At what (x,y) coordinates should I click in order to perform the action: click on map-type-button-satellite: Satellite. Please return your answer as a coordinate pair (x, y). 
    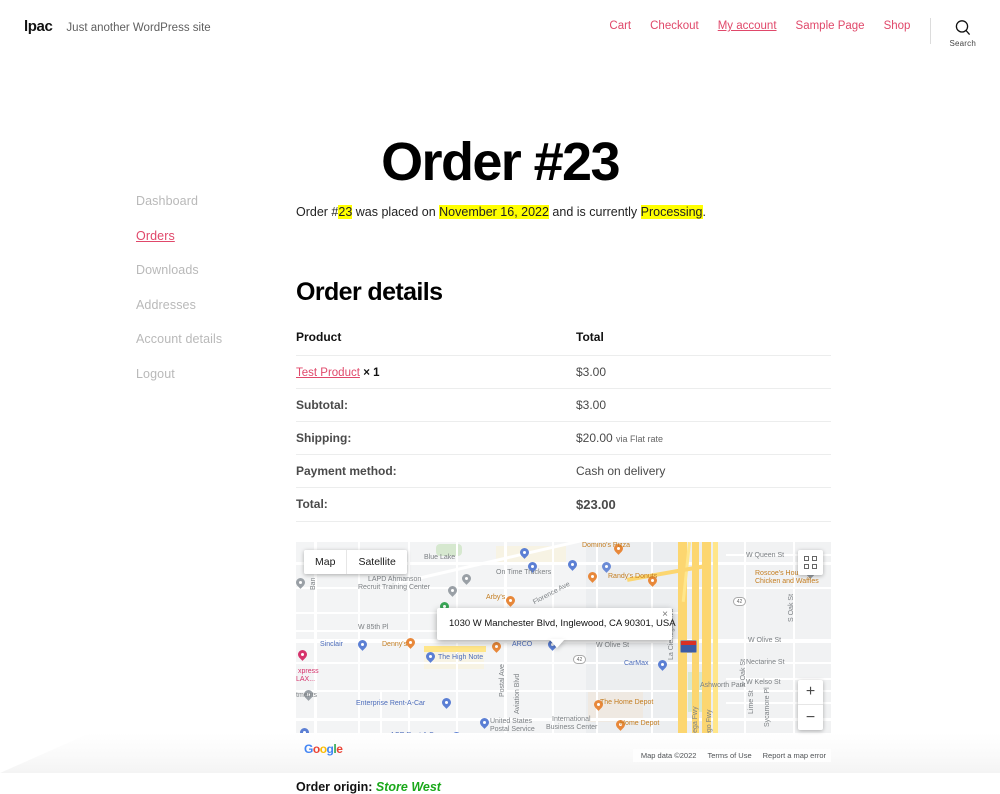
    Looking at the image, I should click on (376, 562).